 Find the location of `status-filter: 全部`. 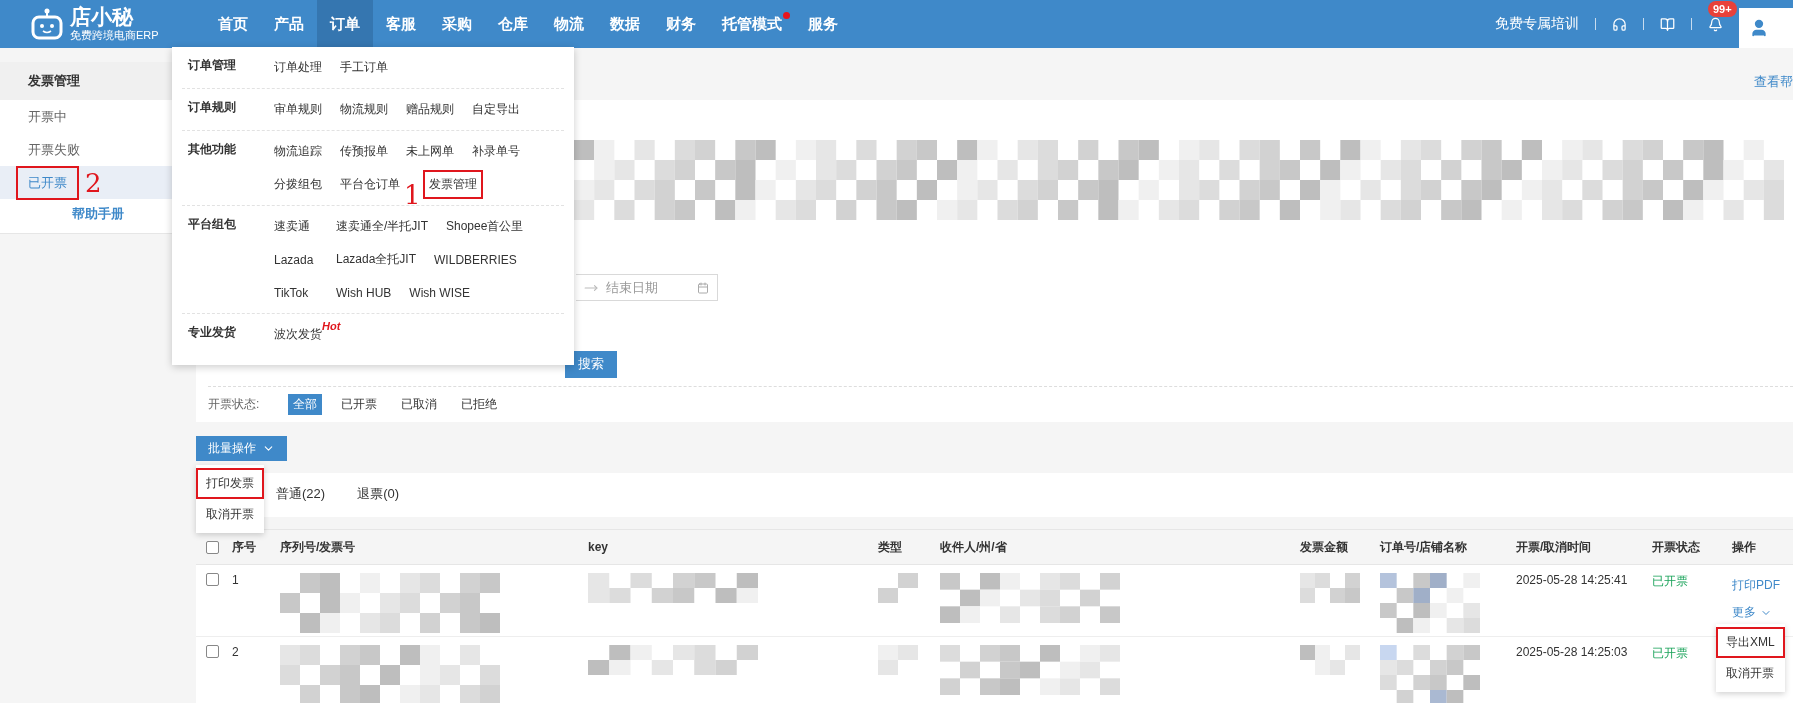

status-filter: 全部 is located at coordinates (305, 404).